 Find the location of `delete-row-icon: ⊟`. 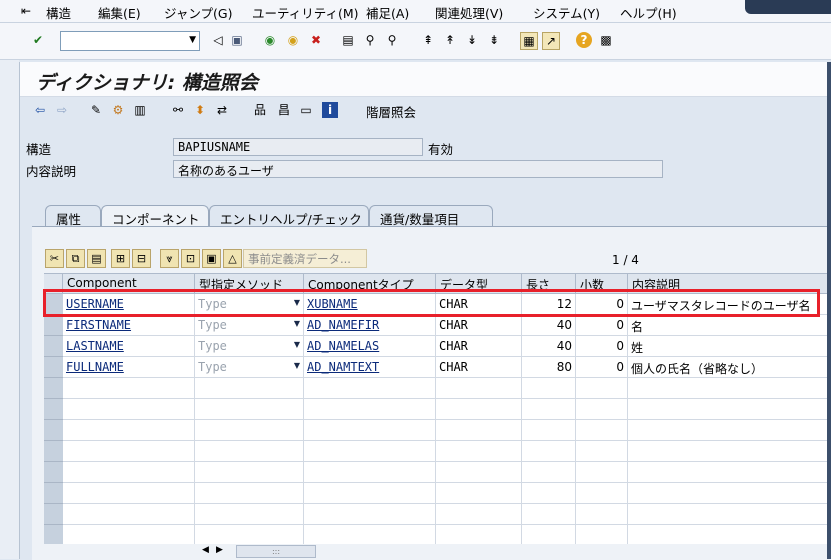

delete-row-icon: ⊟ is located at coordinates (141, 258).